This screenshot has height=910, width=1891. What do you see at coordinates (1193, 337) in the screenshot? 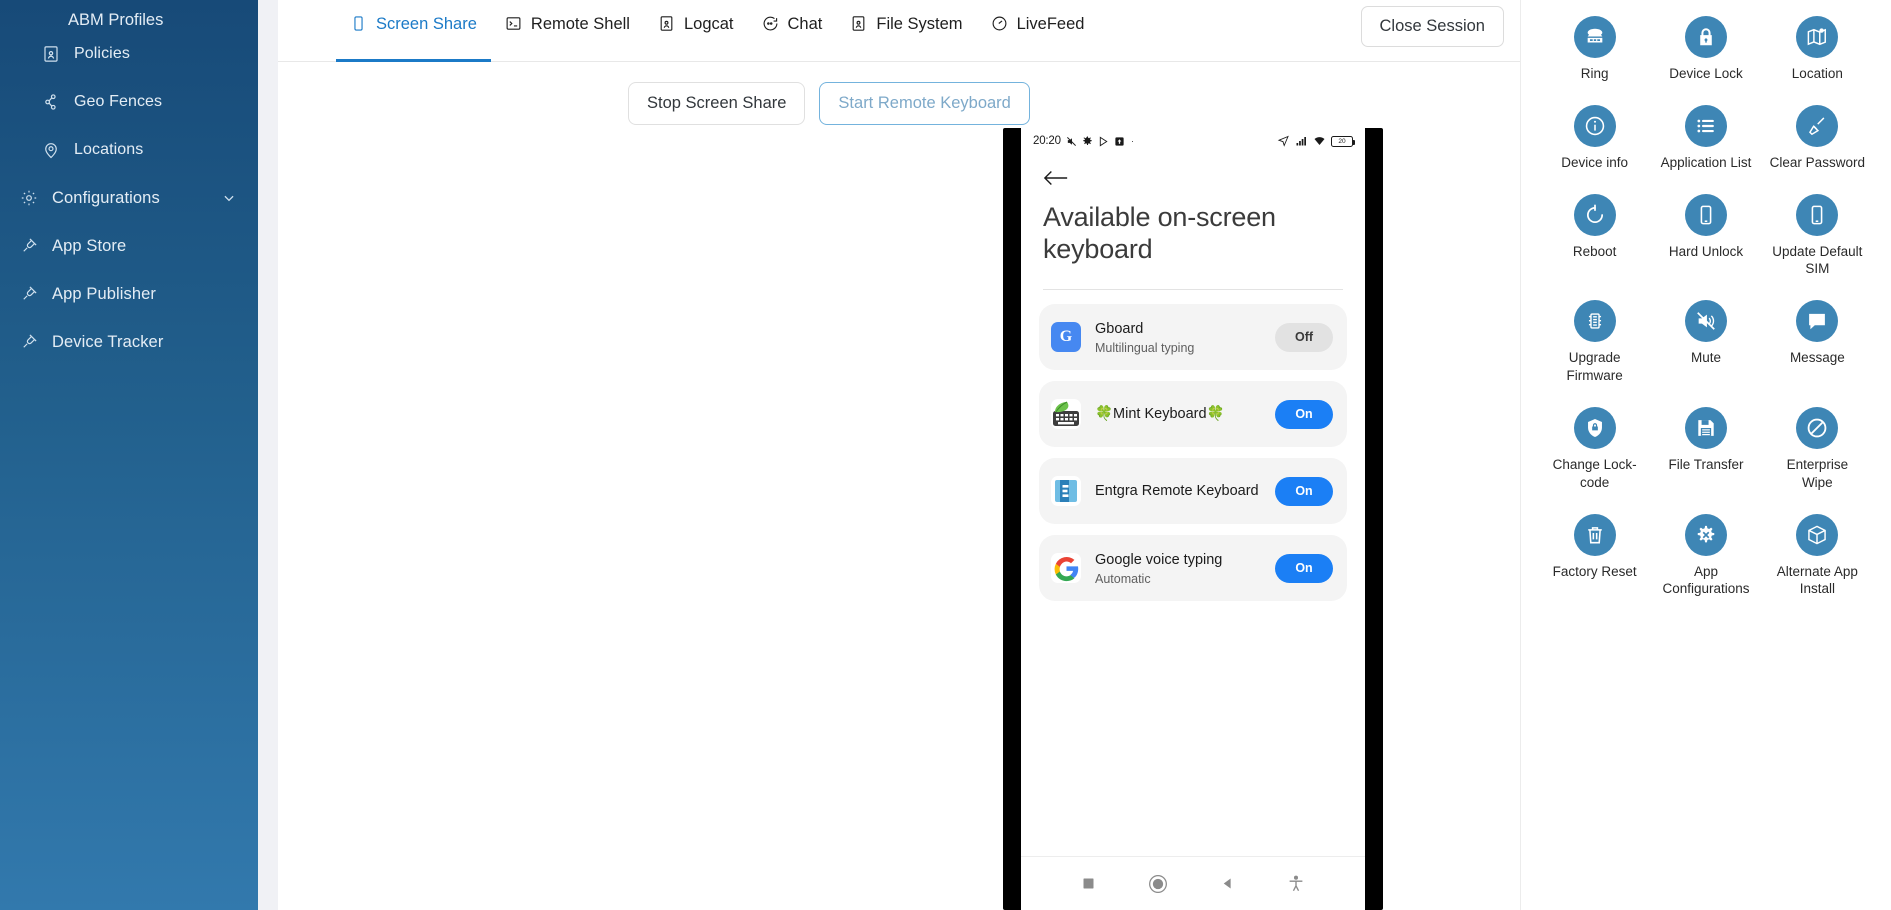
I see `list-item: G Gboard Multilingual typing Off` at bounding box center [1193, 337].